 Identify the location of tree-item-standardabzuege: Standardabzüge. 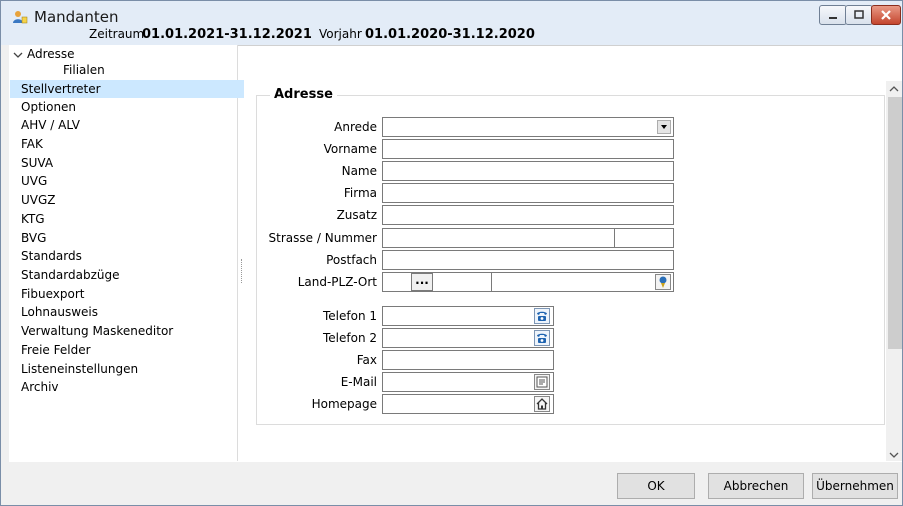
(70, 275).